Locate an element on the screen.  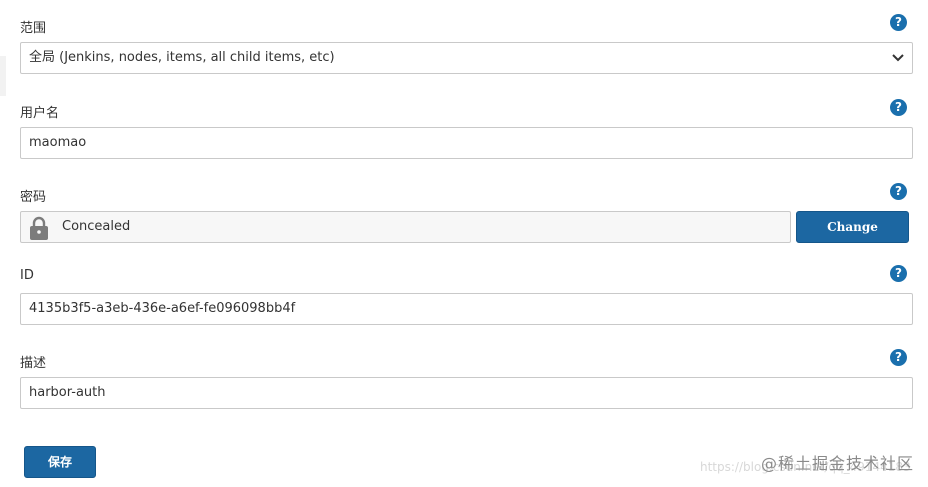
save-button: 保存 is located at coordinates (60, 462).